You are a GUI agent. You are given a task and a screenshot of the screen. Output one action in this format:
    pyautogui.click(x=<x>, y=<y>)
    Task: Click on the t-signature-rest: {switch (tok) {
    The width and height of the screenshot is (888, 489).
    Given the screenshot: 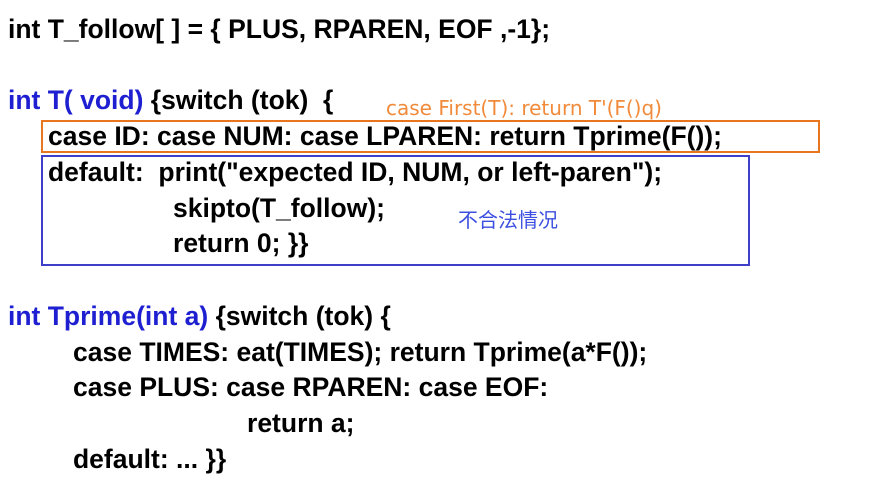 What is the action you would take?
    pyautogui.click(x=238, y=100)
    